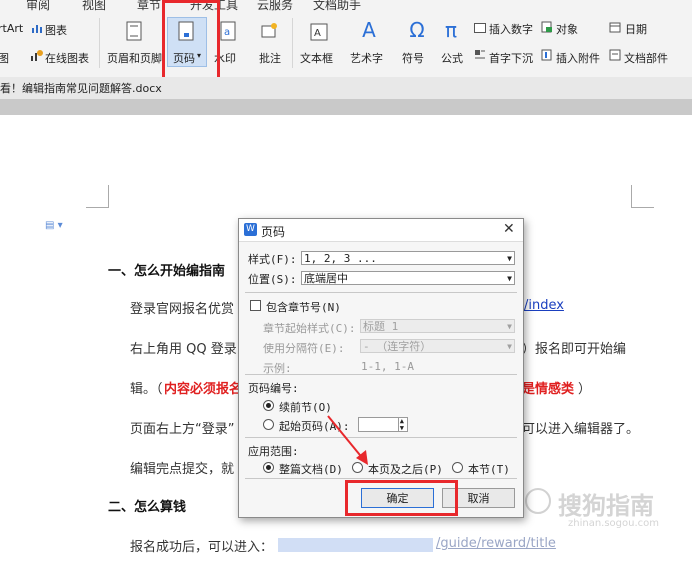 Image resolution: width=692 pixels, height=572 pixels. Describe the element at coordinates (56, 30) in the screenshot. I see `chart-label: 图表` at that location.